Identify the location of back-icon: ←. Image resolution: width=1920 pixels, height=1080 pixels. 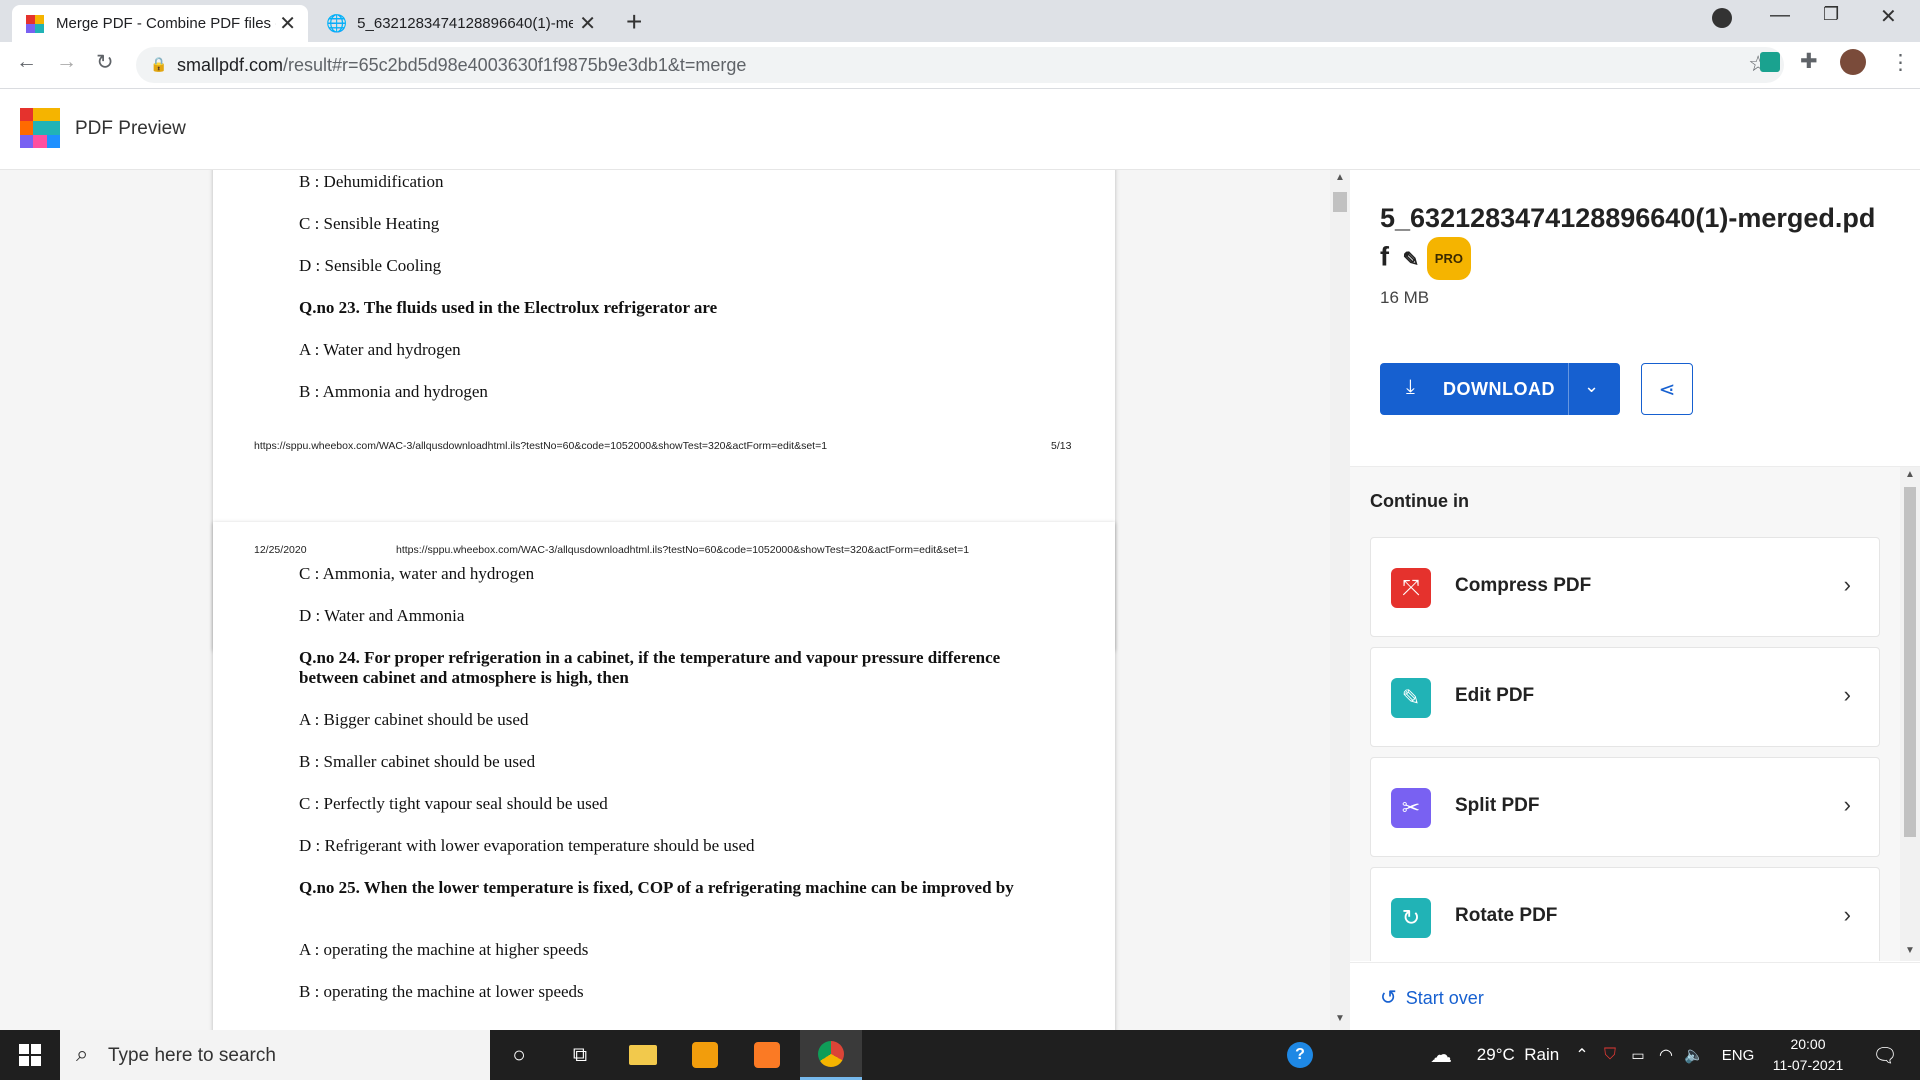
(26, 62).